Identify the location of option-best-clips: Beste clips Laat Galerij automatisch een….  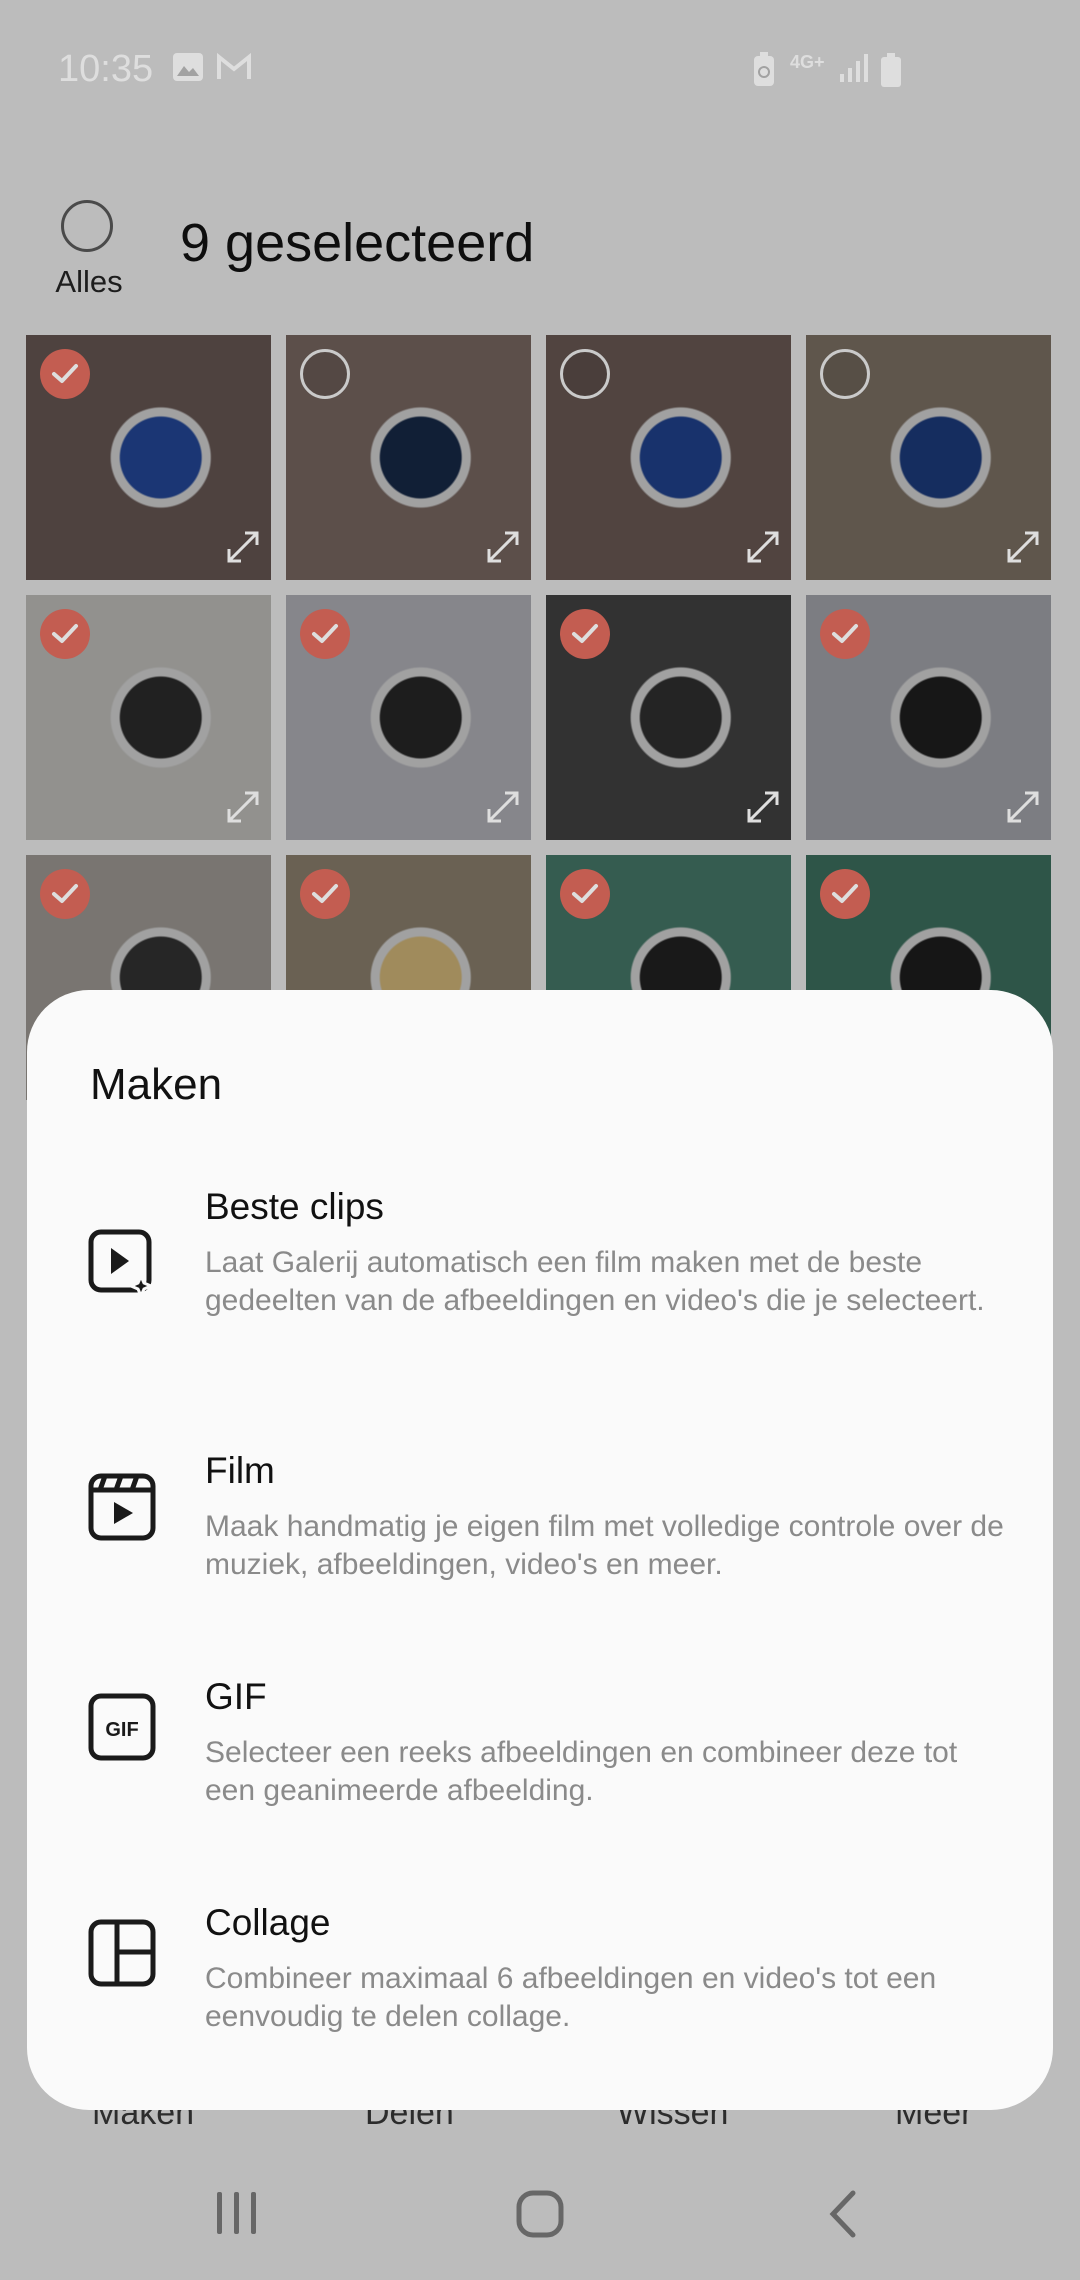
(540, 1286).